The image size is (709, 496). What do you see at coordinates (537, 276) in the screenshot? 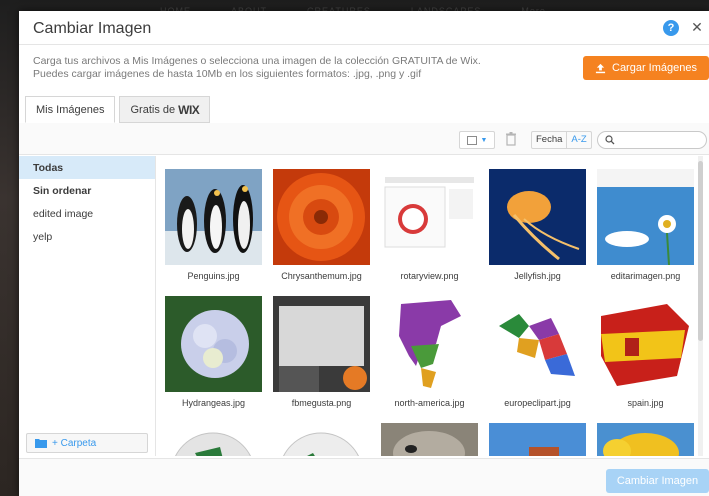
I see `image-filename: Jellyfish.jpg` at bounding box center [537, 276].